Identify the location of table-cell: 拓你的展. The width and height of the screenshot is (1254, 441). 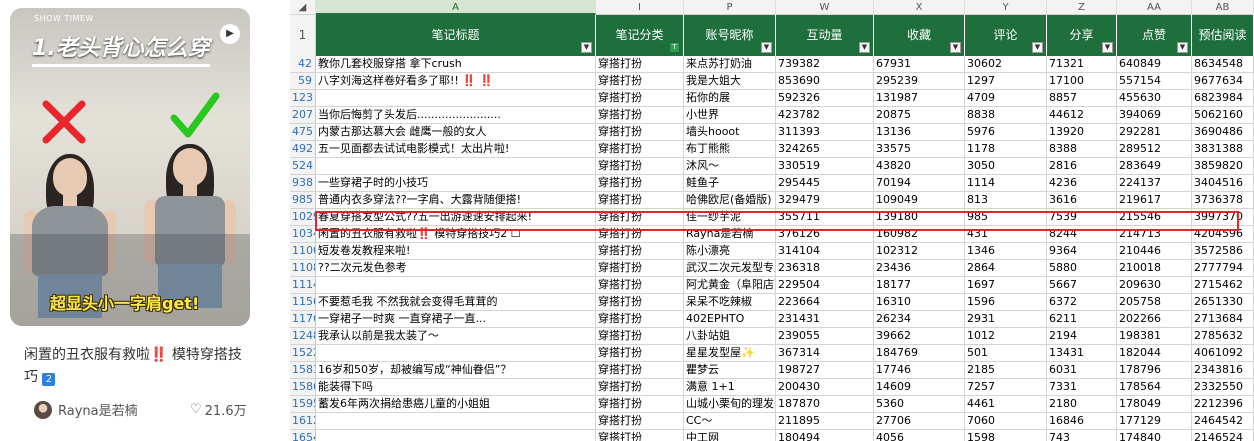
(730, 98).